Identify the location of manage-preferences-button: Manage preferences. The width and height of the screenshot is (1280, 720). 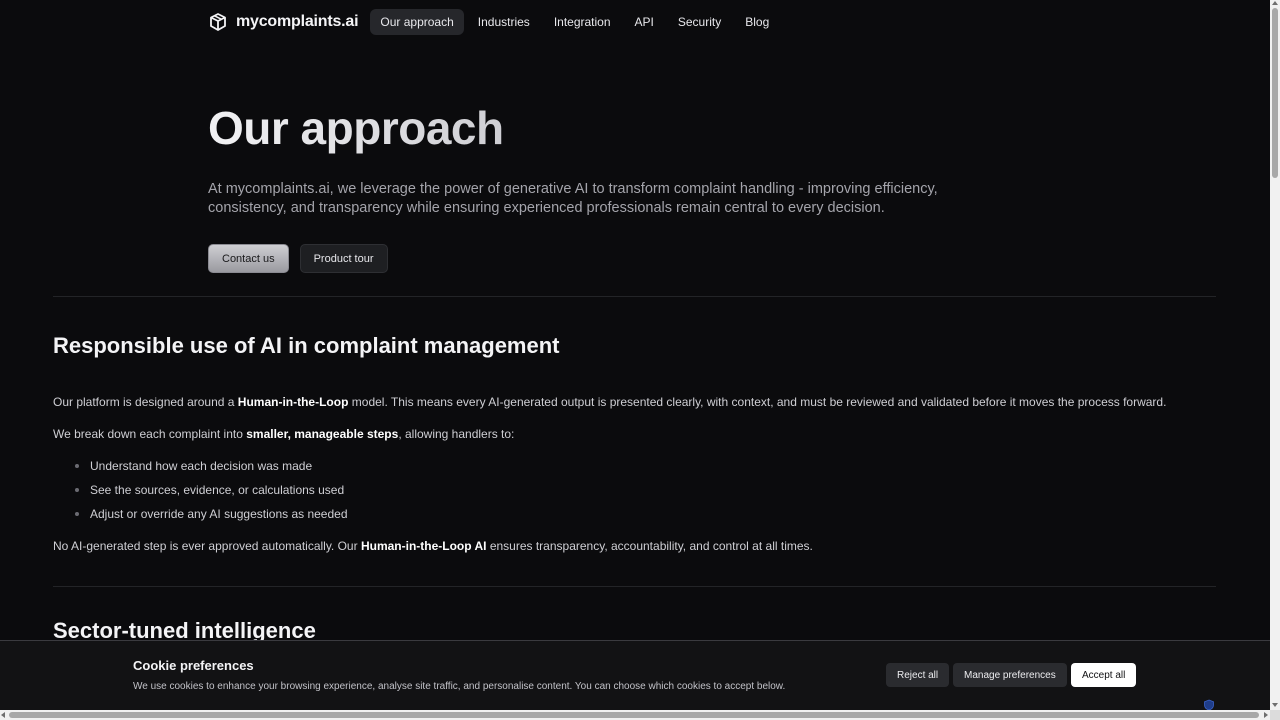
(1010, 675).